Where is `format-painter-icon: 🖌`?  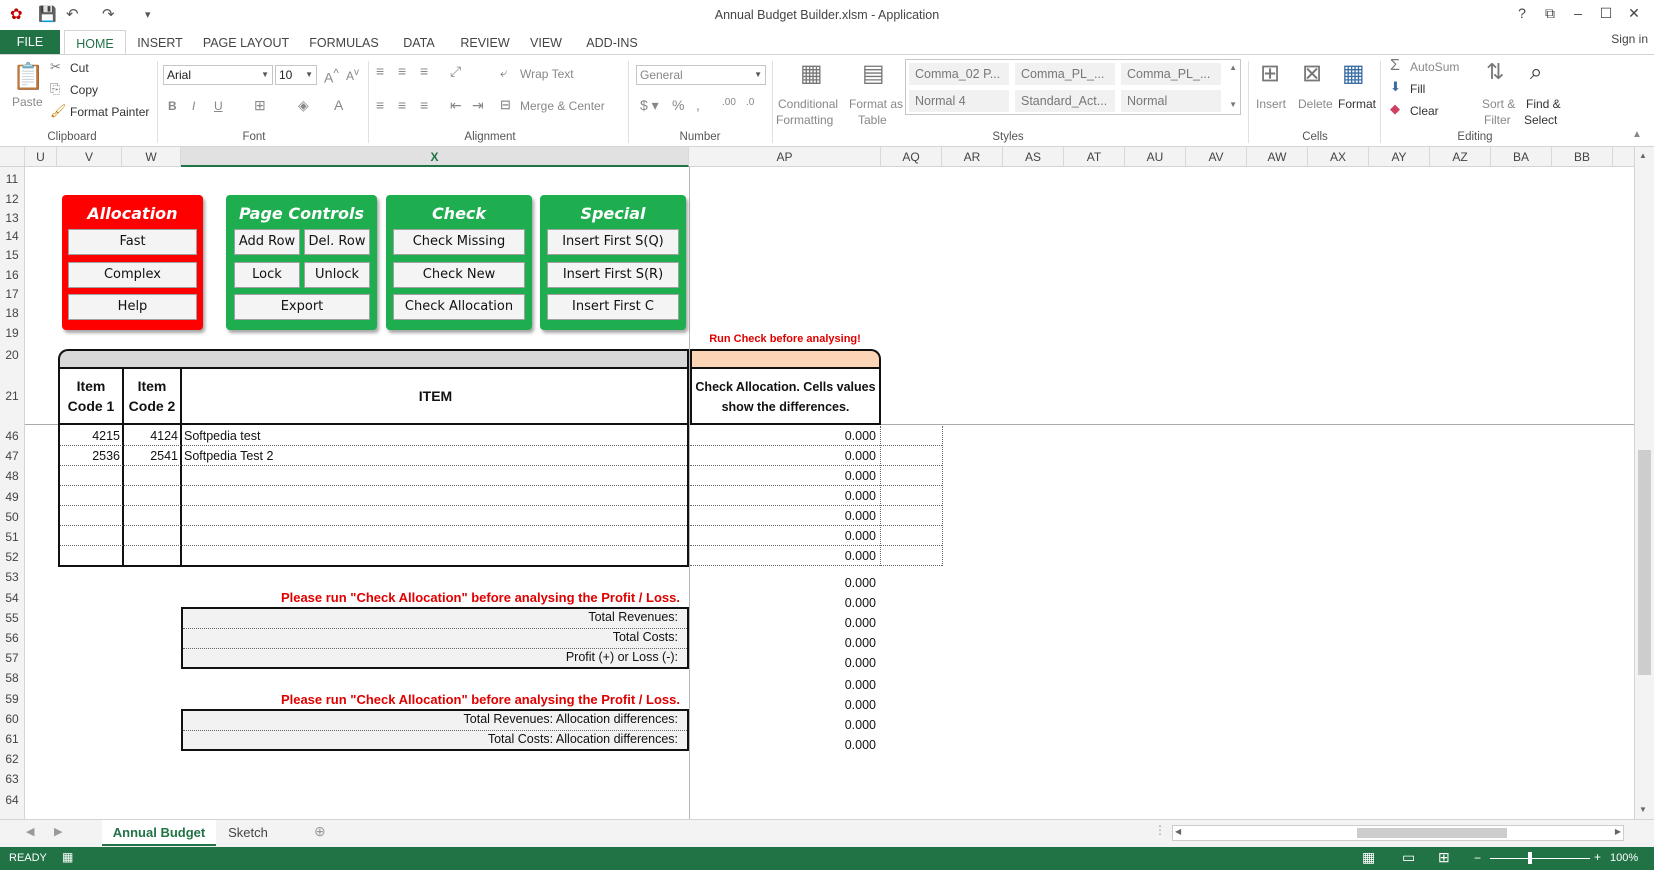 format-painter-icon: 🖌 is located at coordinates (58, 111).